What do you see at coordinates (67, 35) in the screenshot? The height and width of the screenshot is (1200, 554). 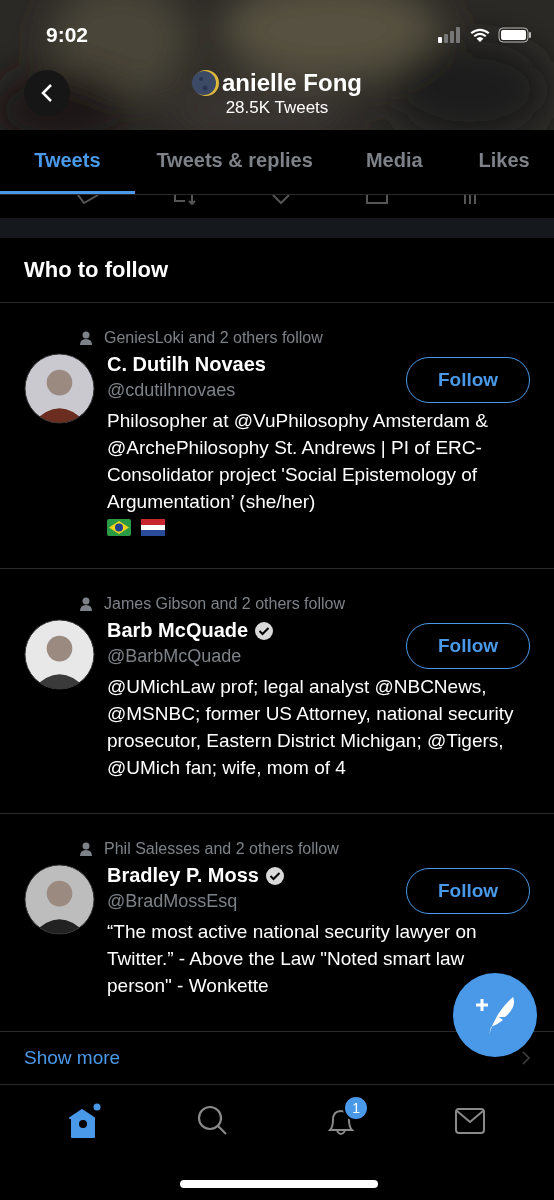 I see `status-time: 9:02` at bounding box center [67, 35].